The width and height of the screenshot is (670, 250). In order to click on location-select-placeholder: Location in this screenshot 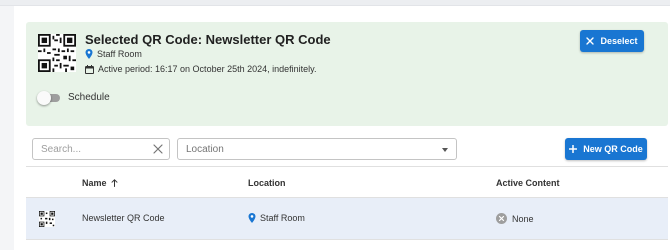, I will do `click(205, 149)`.